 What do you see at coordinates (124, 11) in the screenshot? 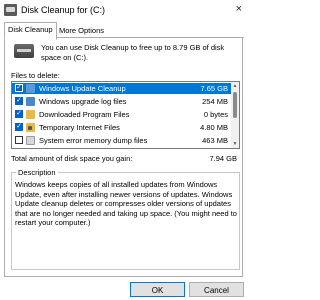
I see `title-bar: Disk Cleanup for (C:) ×` at bounding box center [124, 11].